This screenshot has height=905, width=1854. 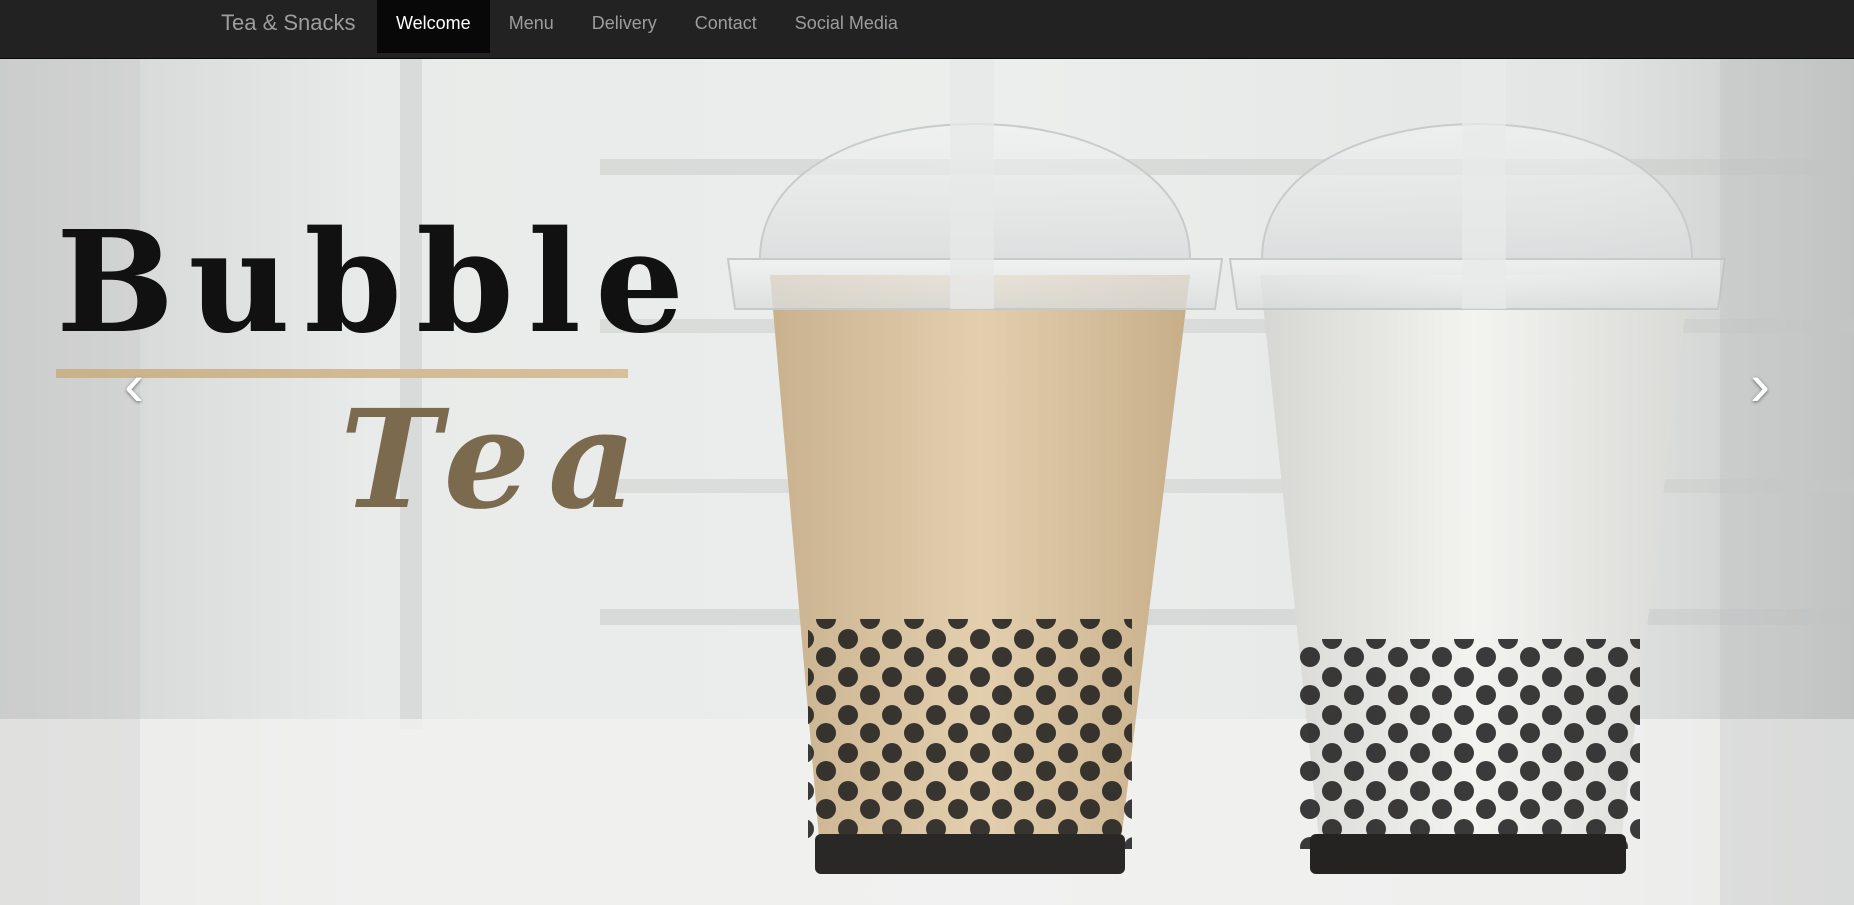 What do you see at coordinates (288, 23) in the screenshot?
I see `brand-link: Tea & Snacks` at bounding box center [288, 23].